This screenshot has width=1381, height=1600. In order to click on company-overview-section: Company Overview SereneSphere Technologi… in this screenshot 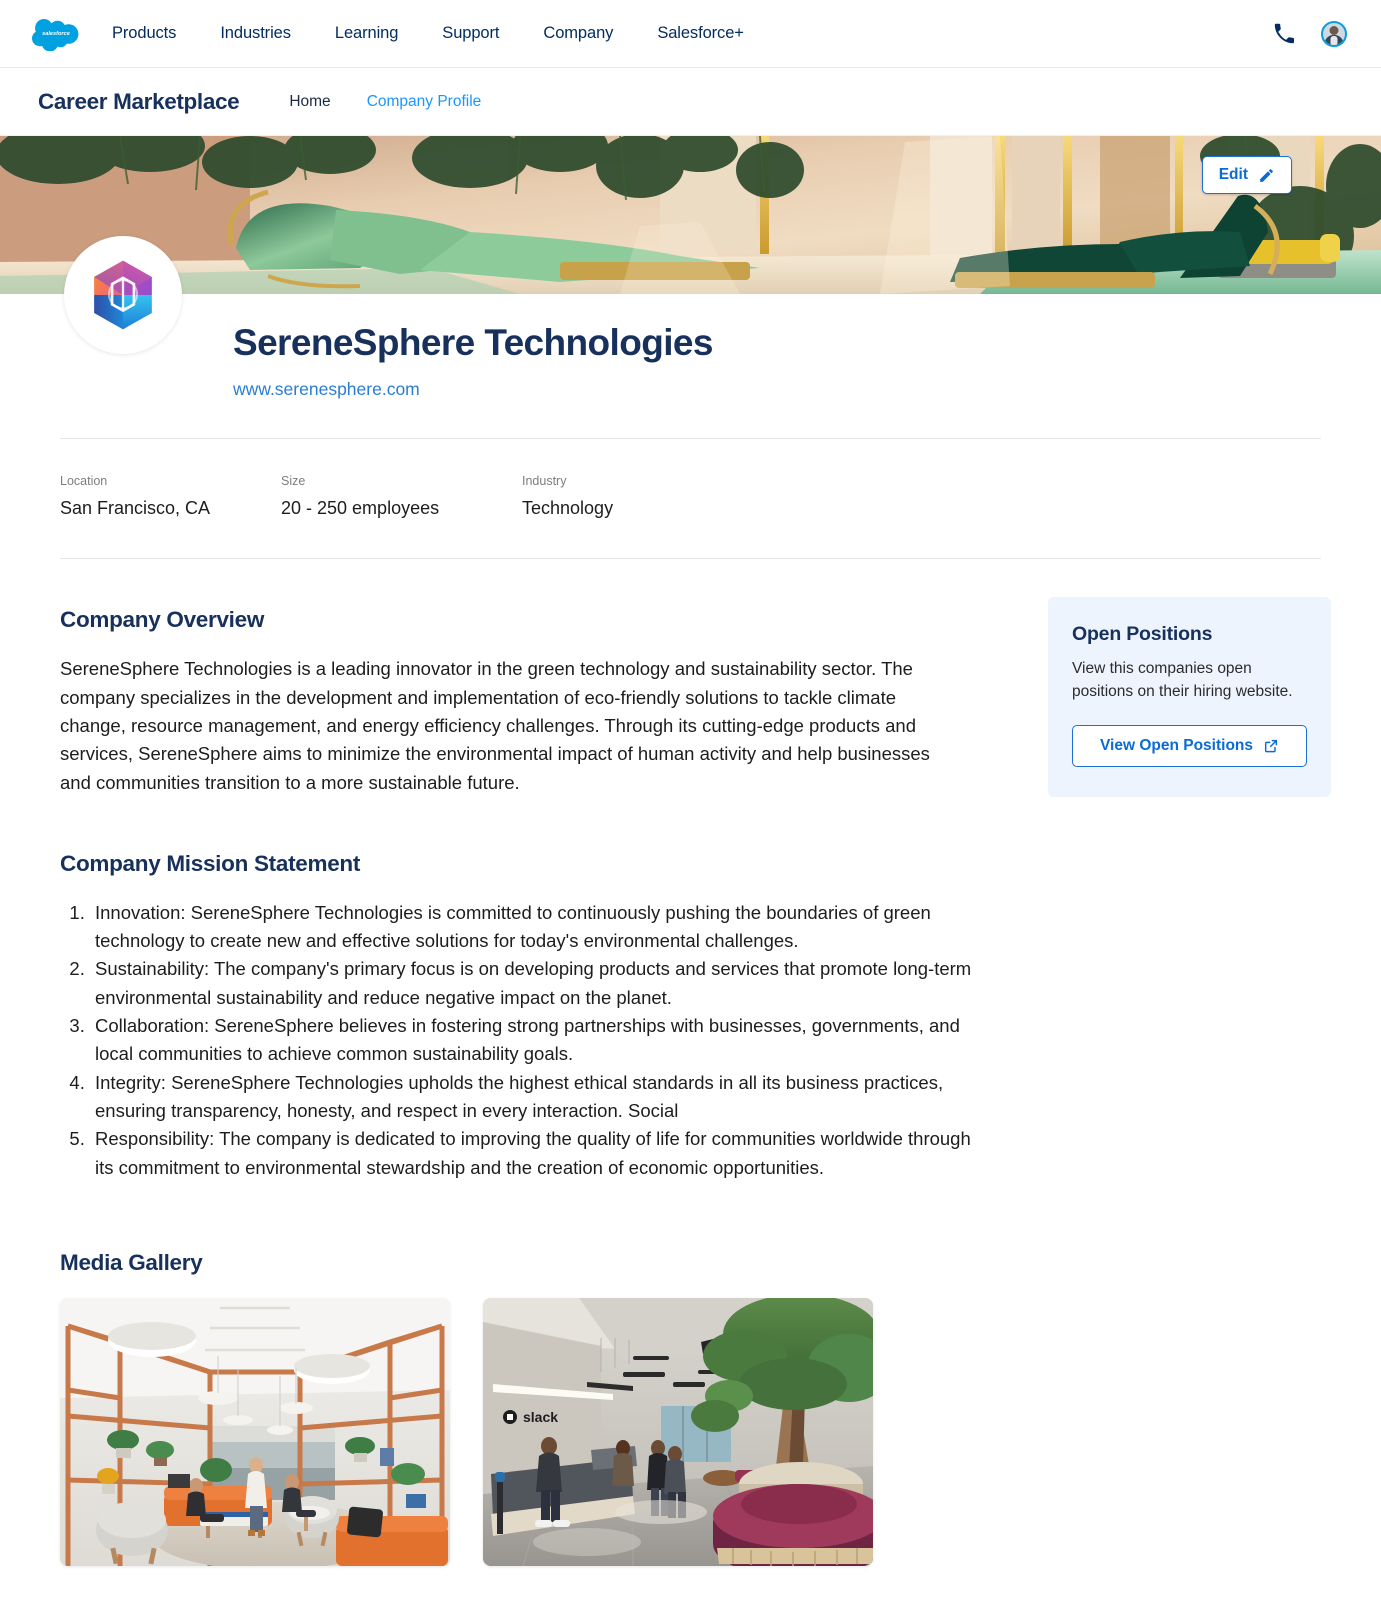, I will do `click(525, 701)`.